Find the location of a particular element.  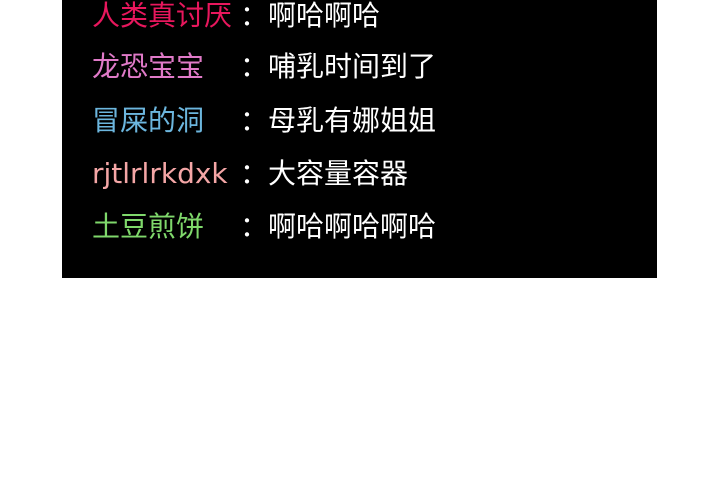

chat-message: 大容量容器 is located at coordinates (338, 173).